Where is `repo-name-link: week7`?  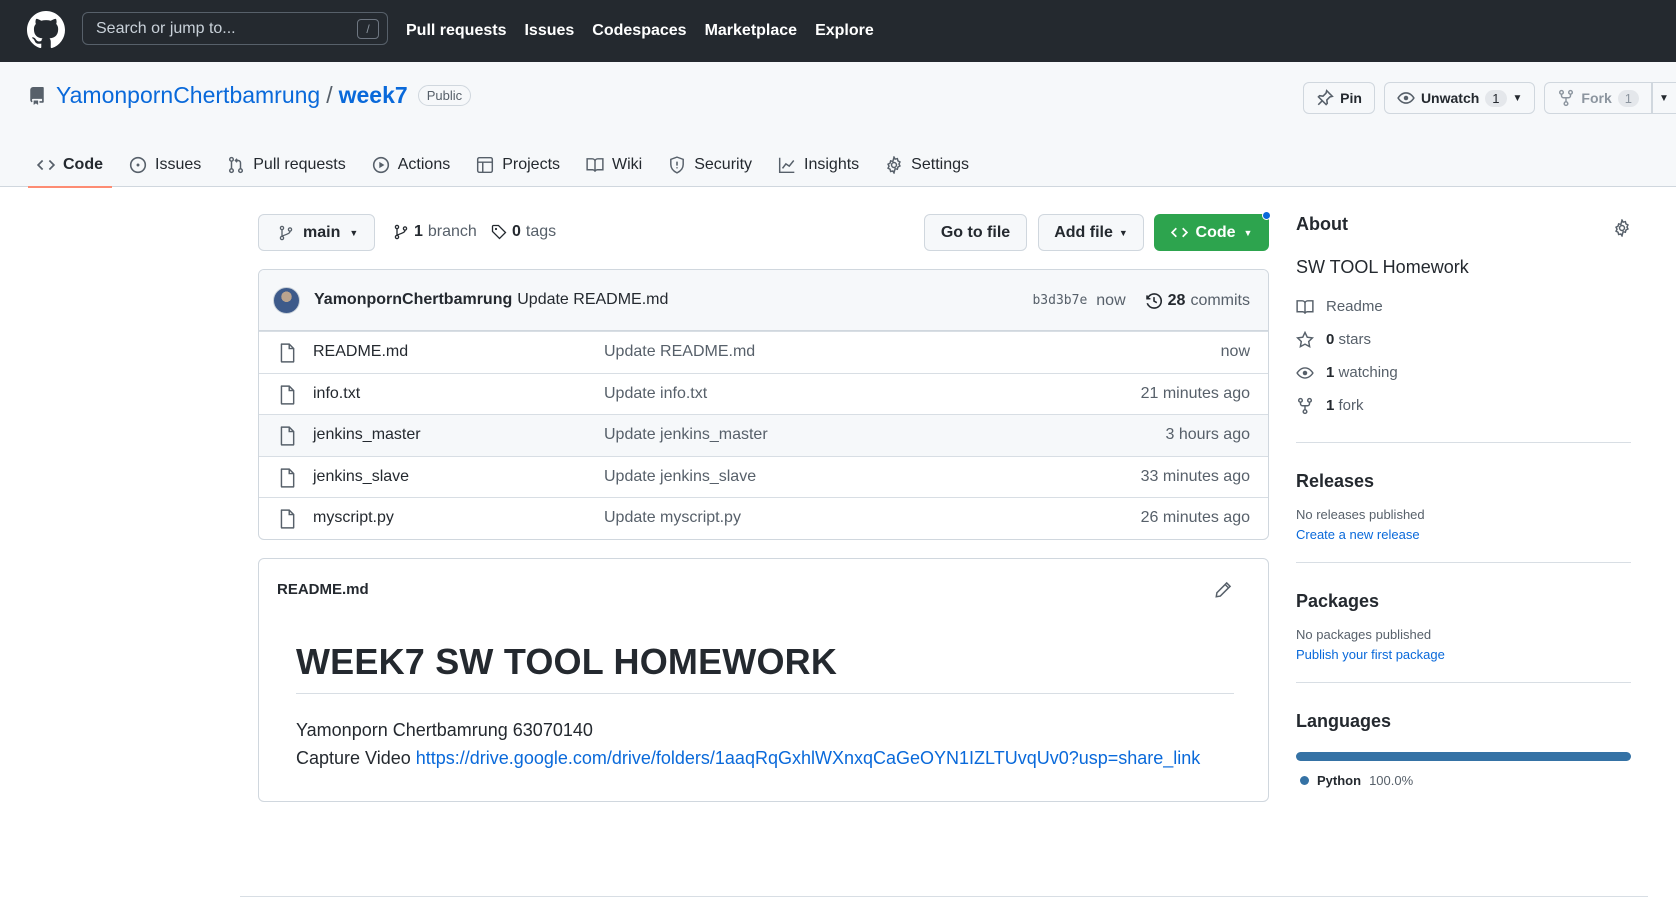
repo-name-link: week7 is located at coordinates (373, 95).